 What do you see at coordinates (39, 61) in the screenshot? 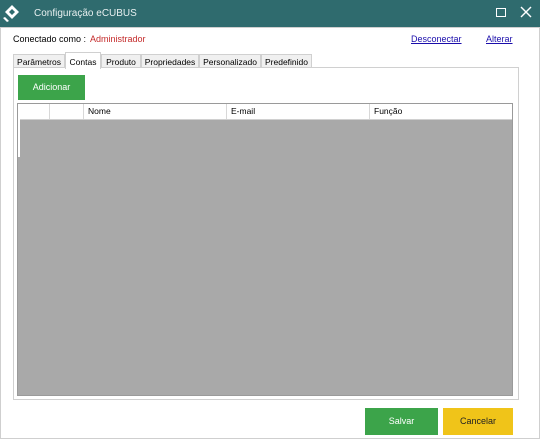
I see `tab-parametros: Parâmetros` at bounding box center [39, 61].